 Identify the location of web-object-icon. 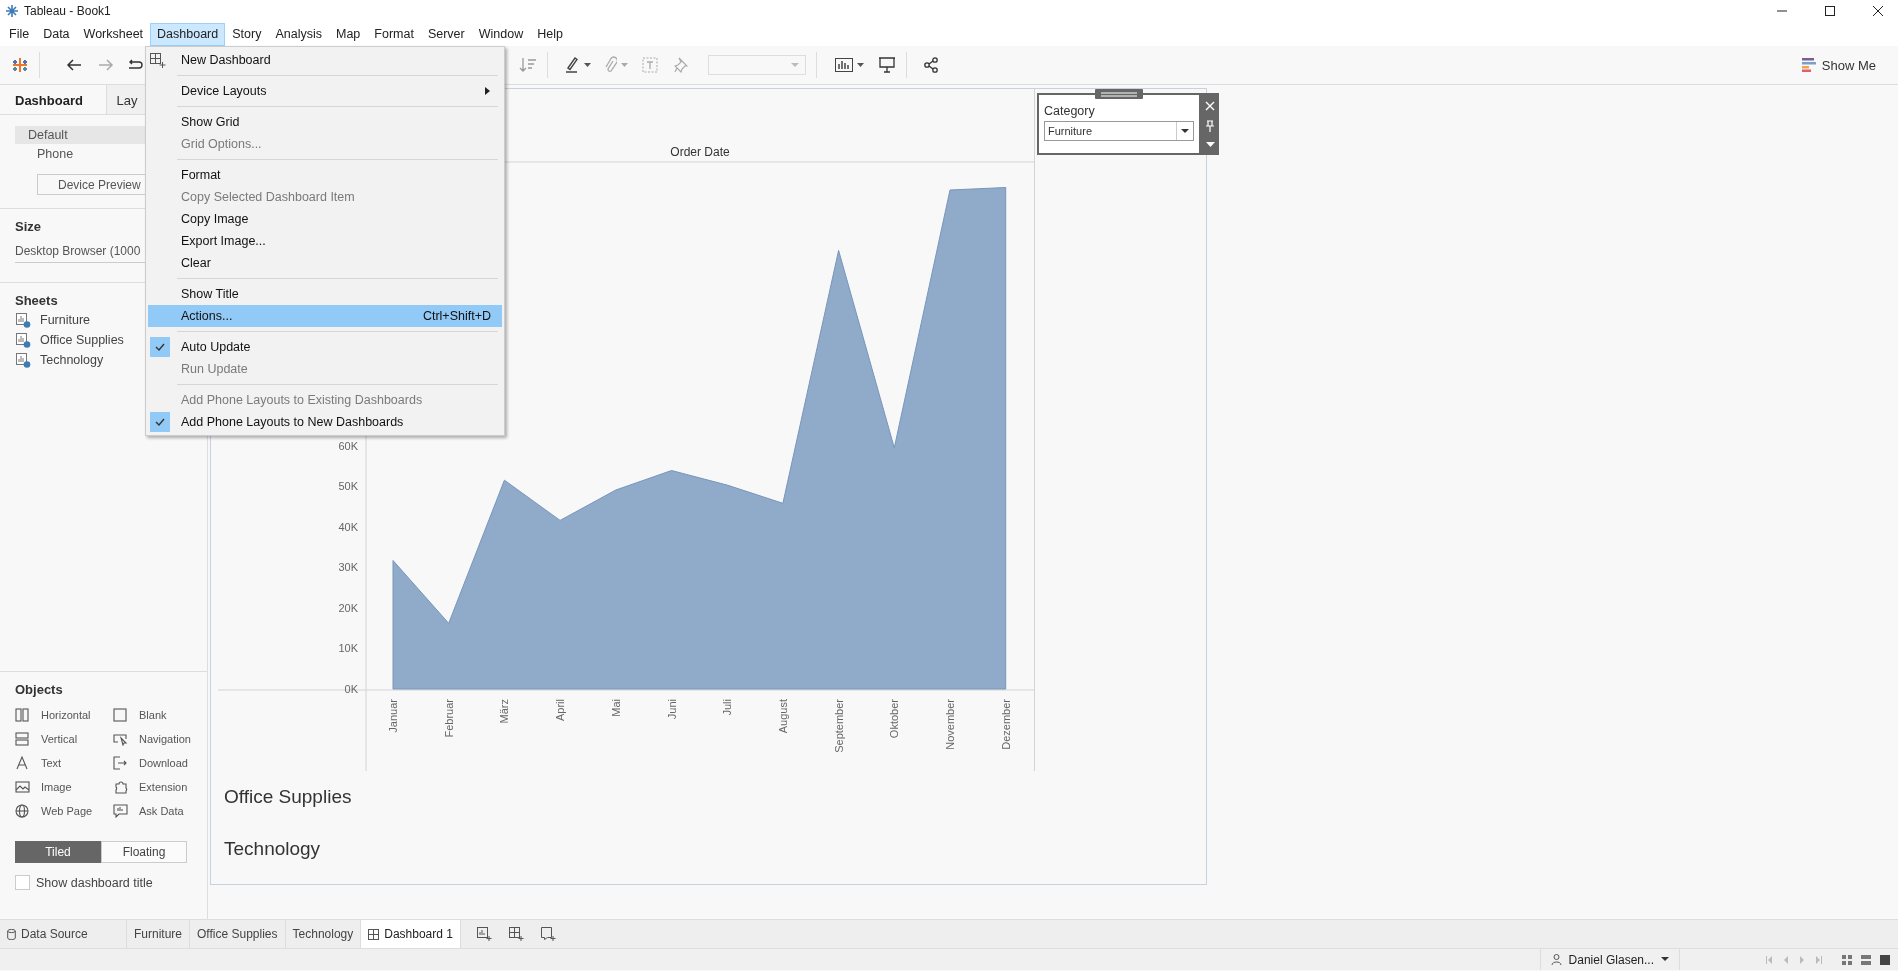
(22, 811).